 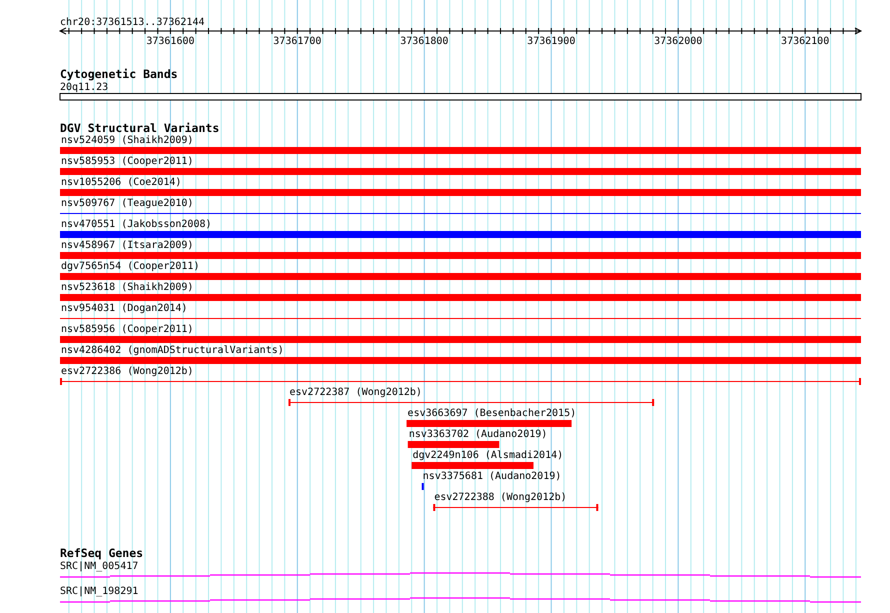 What do you see at coordinates (84, 87) in the screenshot?
I see `band-label: 20q11.23` at bounding box center [84, 87].